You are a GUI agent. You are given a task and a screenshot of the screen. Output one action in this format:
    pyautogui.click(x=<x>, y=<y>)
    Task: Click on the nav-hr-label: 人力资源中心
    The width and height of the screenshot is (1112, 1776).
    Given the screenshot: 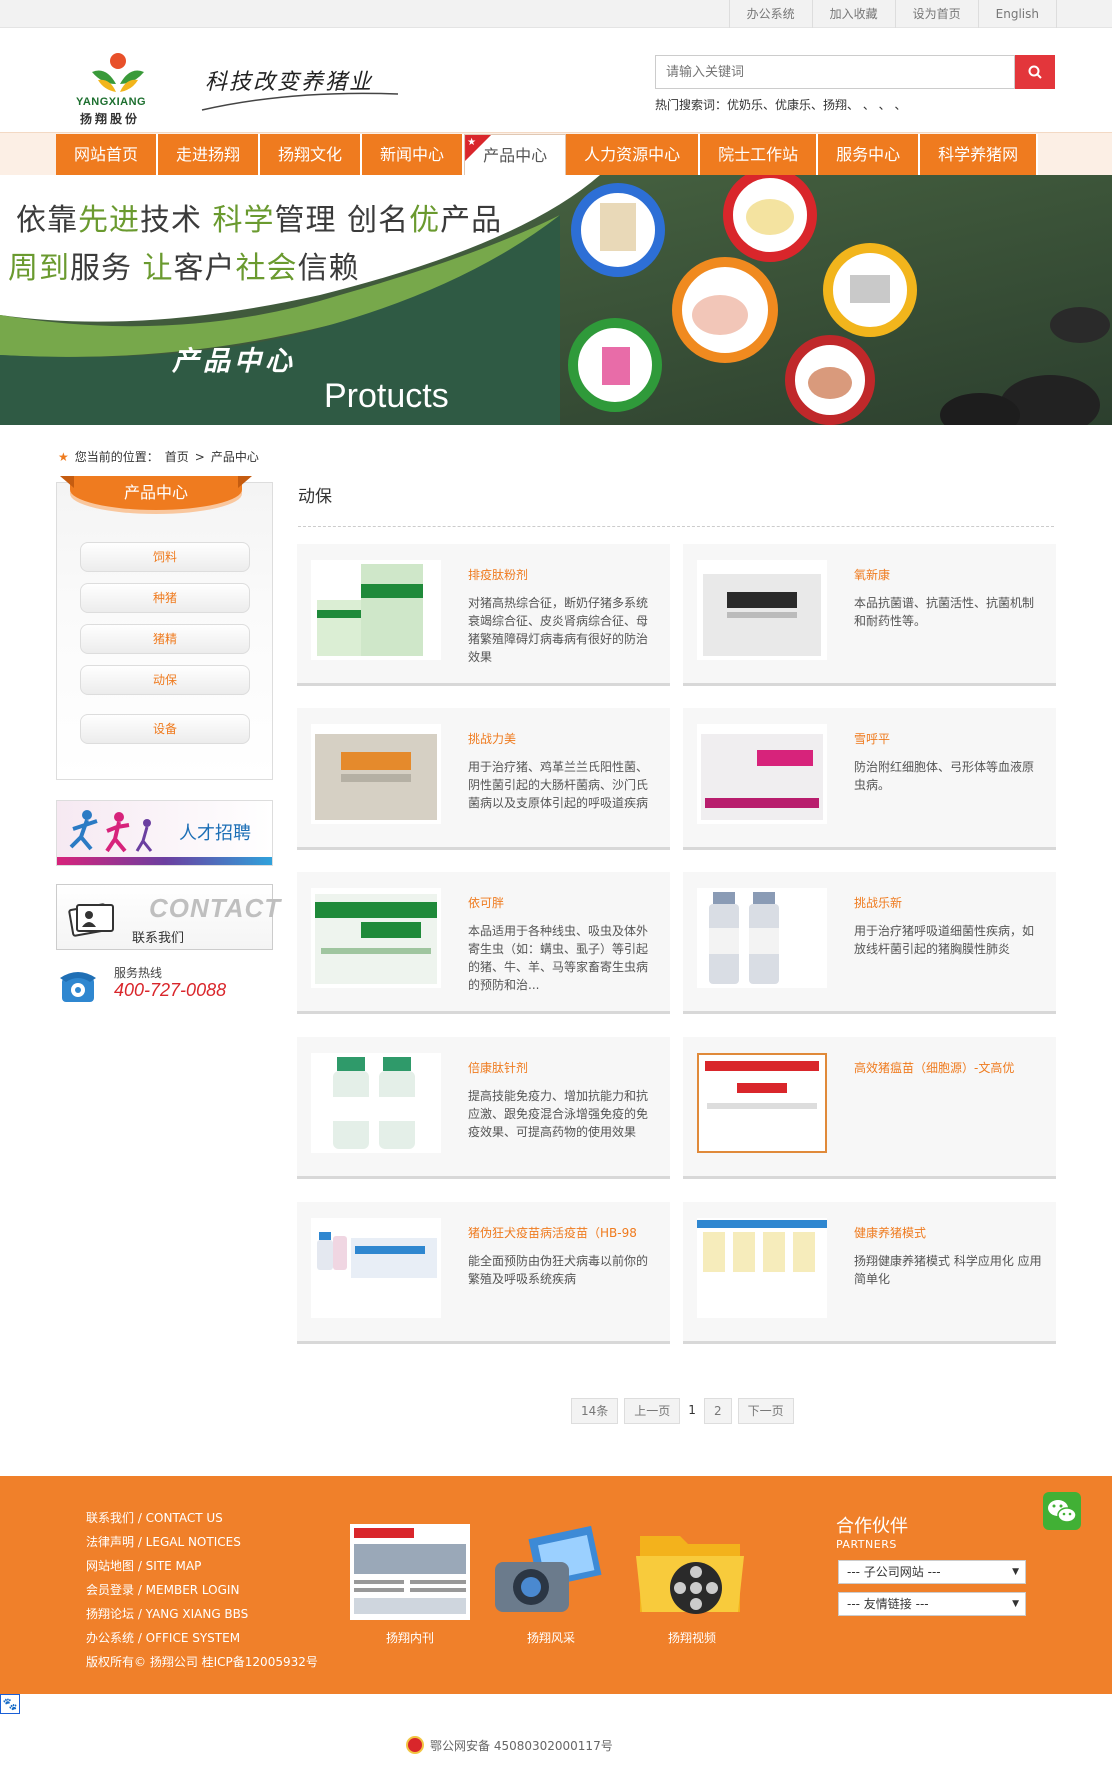 What is the action you would take?
    pyautogui.click(x=632, y=154)
    